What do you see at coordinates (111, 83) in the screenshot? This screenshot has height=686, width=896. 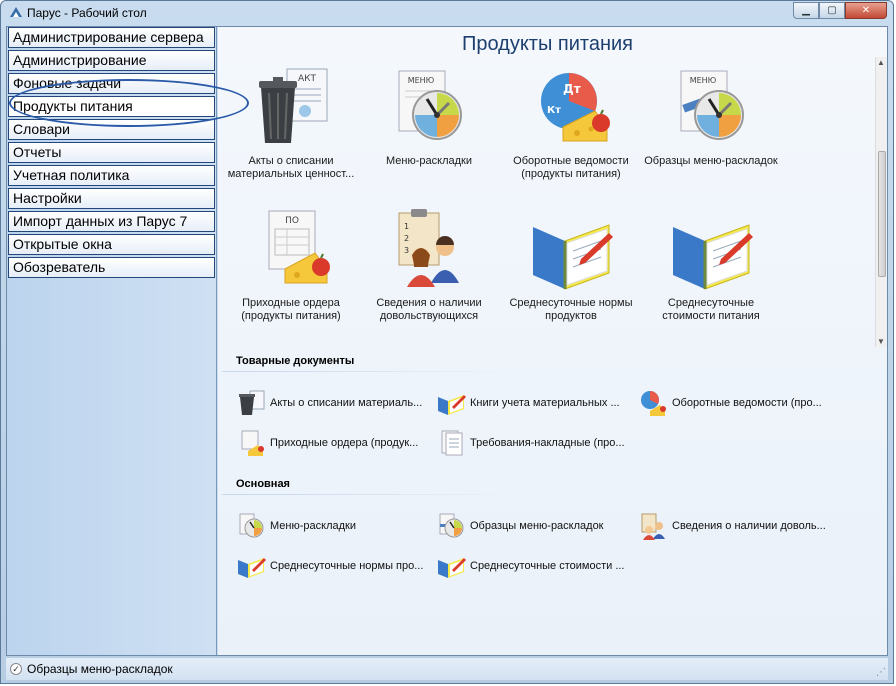 I see `nav-item-background-tasks: Фоновые задачи` at bounding box center [111, 83].